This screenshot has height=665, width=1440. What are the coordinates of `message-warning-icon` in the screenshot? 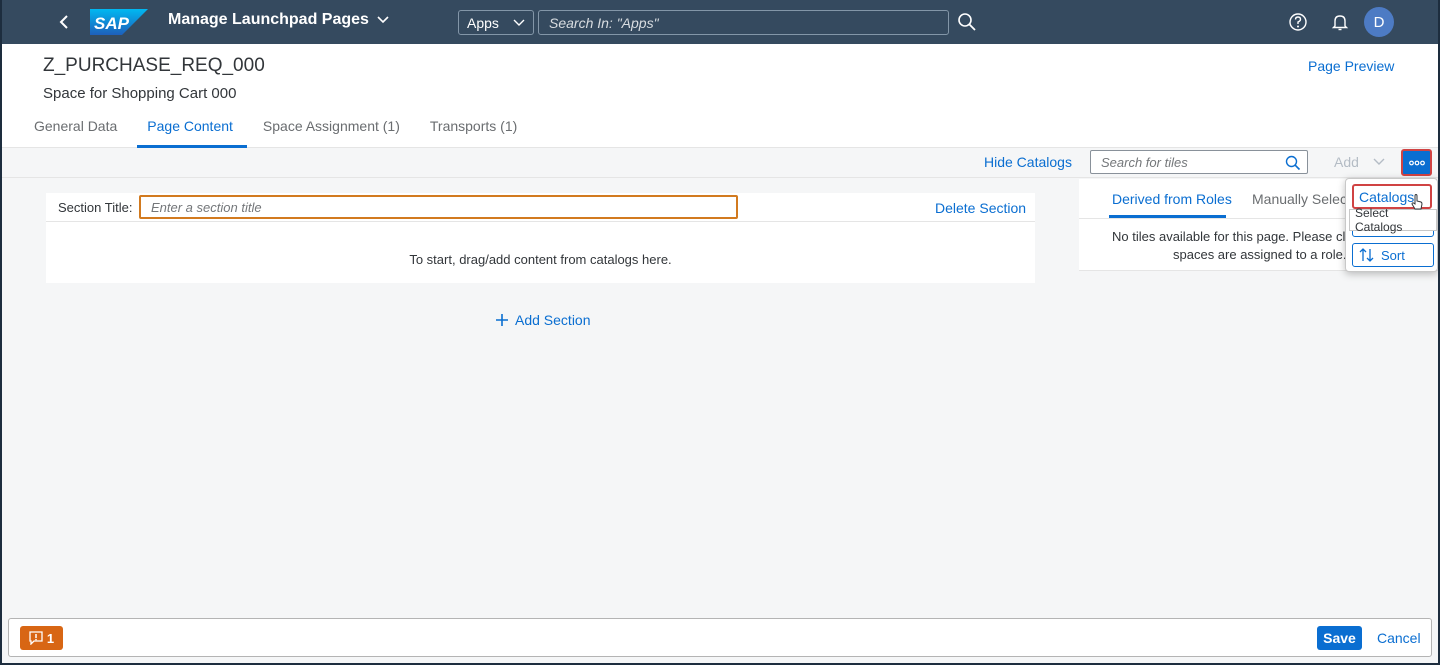 It's located at (36, 638).